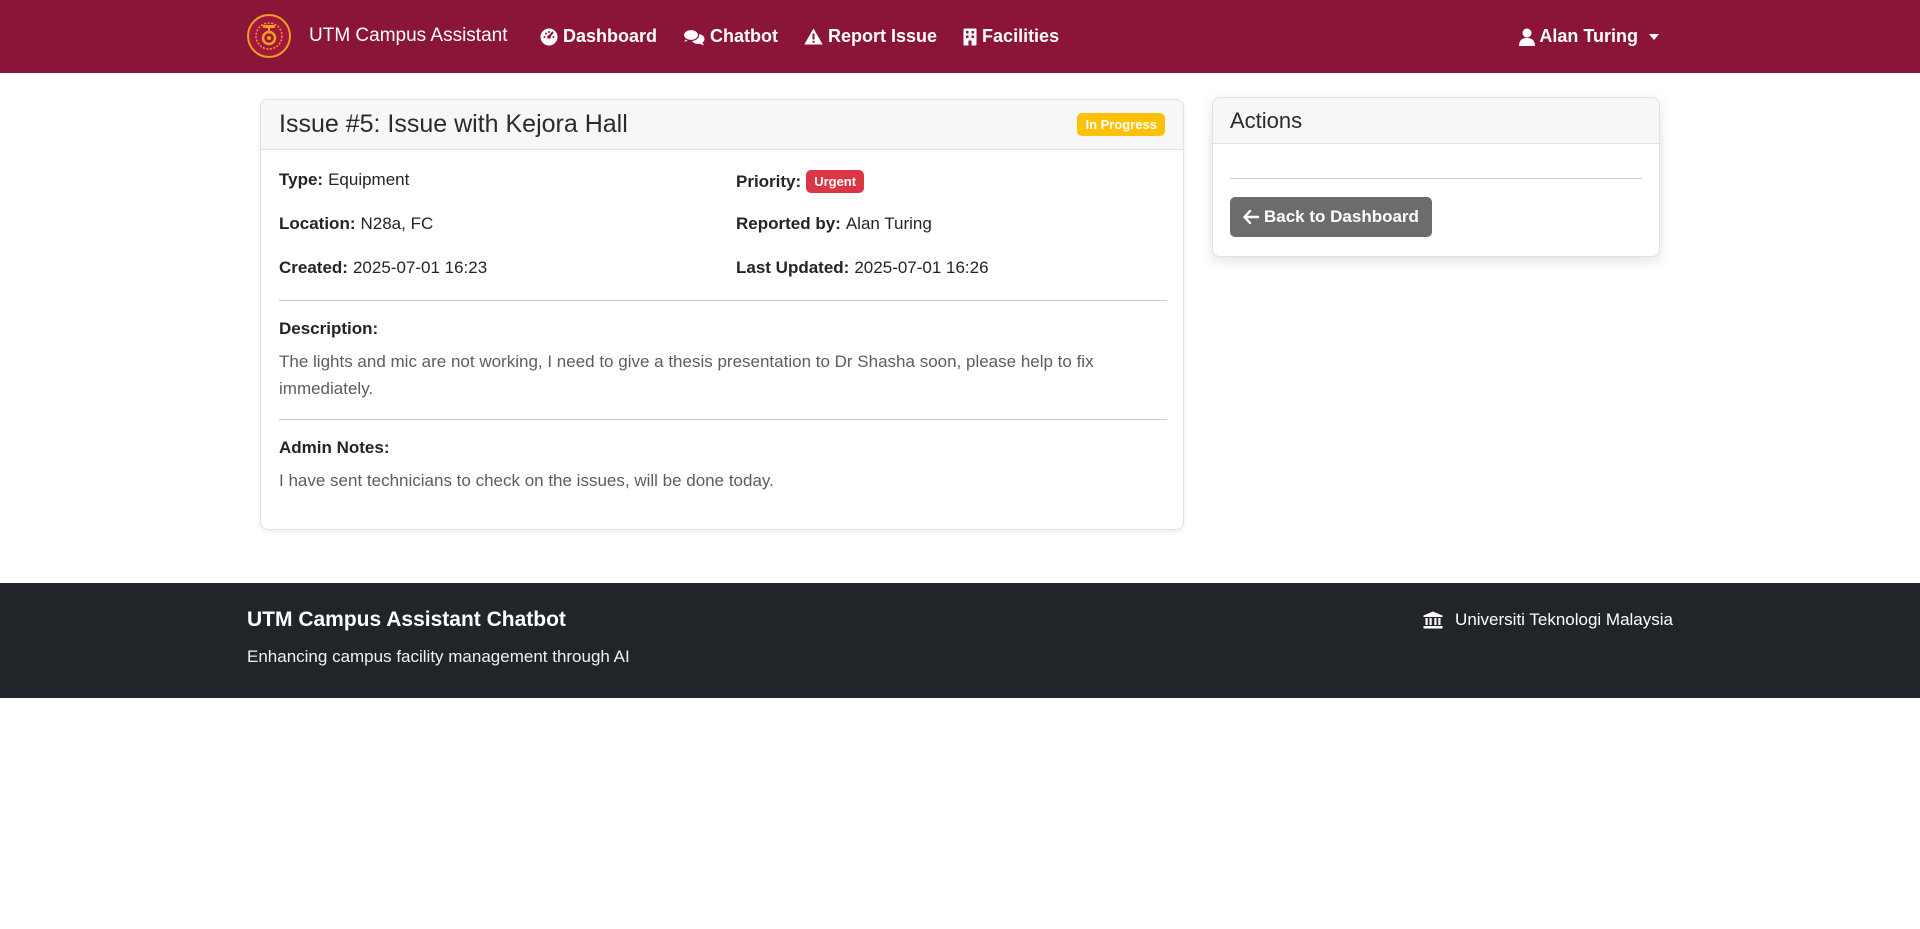 The width and height of the screenshot is (1920, 929). What do you see at coordinates (921, 267) in the screenshot?
I see `updated-value: 2025-07-01 16:26` at bounding box center [921, 267].